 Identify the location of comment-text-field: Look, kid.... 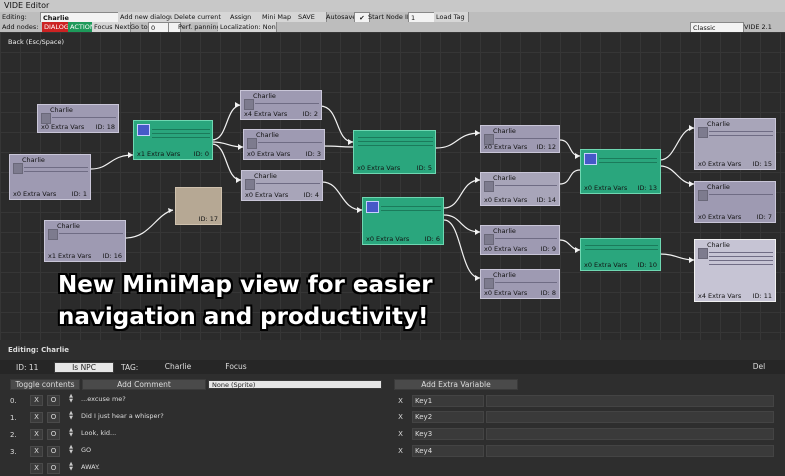
(234, 434).